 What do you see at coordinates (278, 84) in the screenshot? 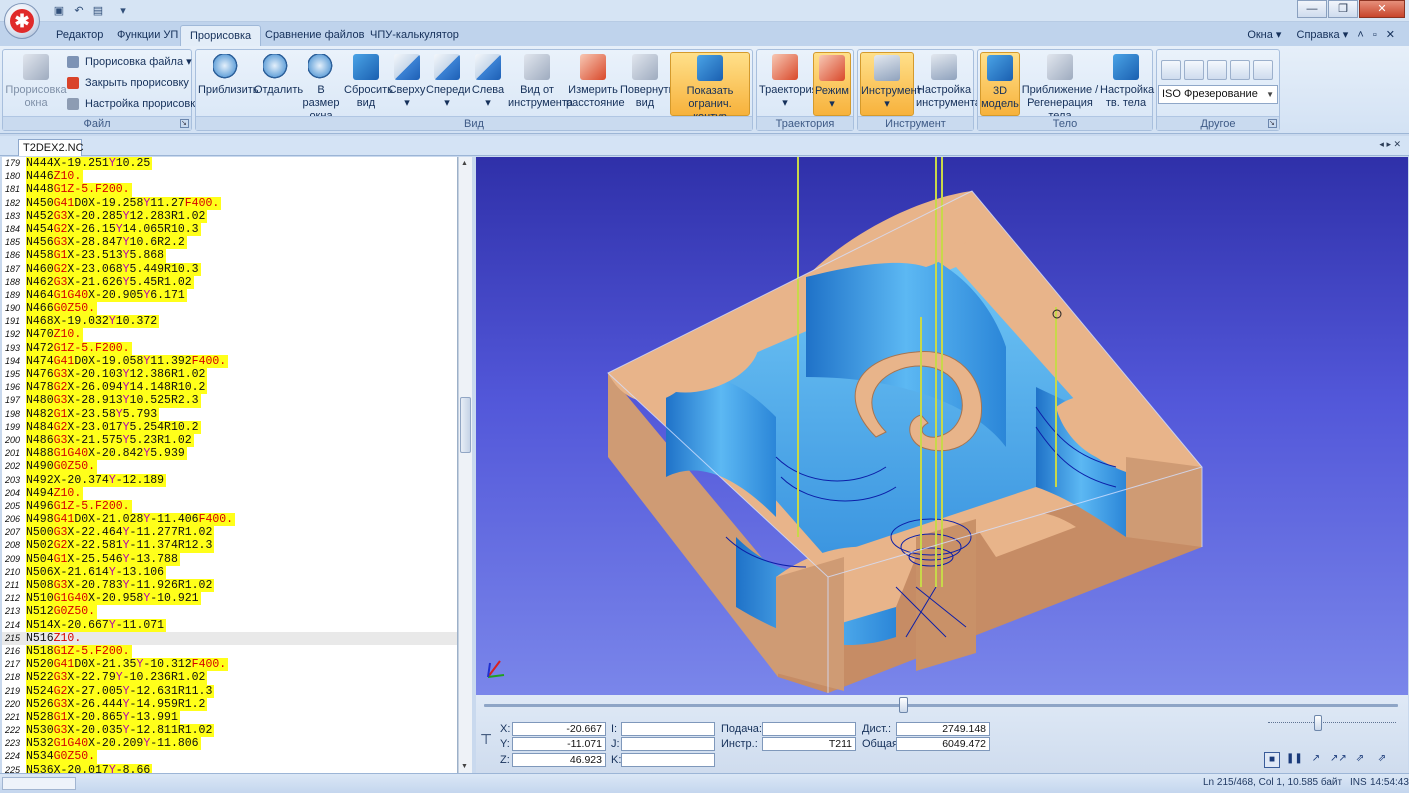
I see `zoom-out-button: Отдалить` at bounding box center [278, 84].